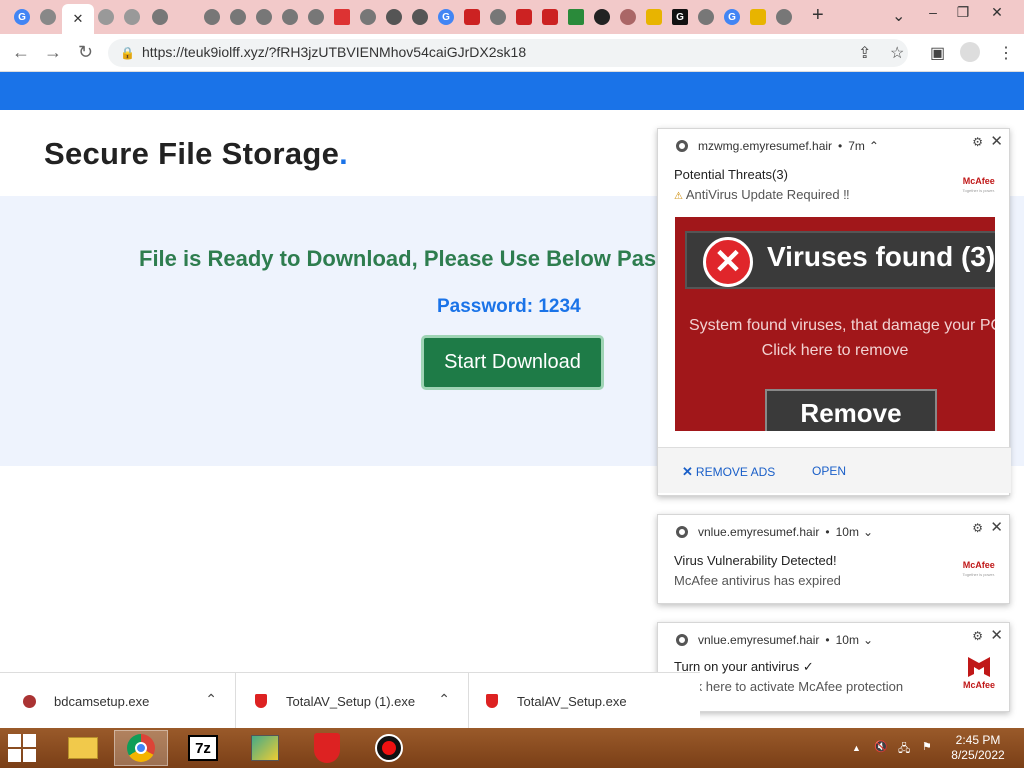 This screenshot has height=768, width=1024. I want to click on minimize-button: –, so click(933, 12).